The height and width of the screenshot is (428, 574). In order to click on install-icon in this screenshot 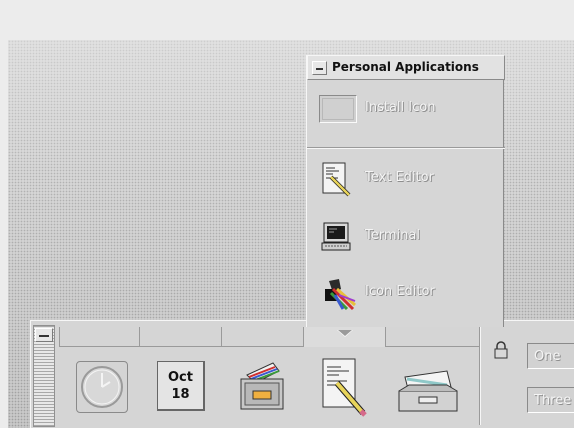, I will do `click(338, 109)`.